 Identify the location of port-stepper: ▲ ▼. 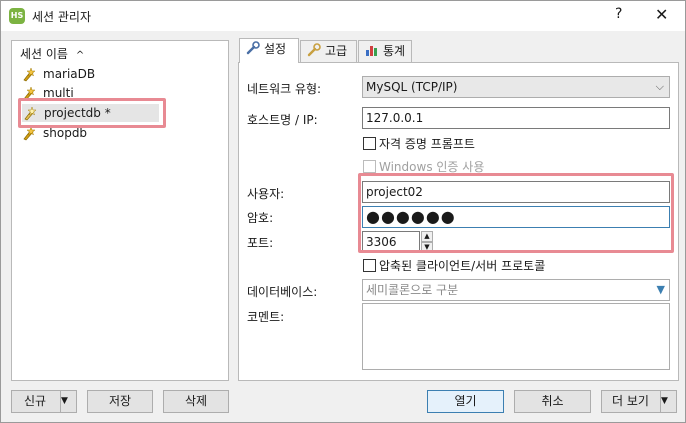
(427, 242).